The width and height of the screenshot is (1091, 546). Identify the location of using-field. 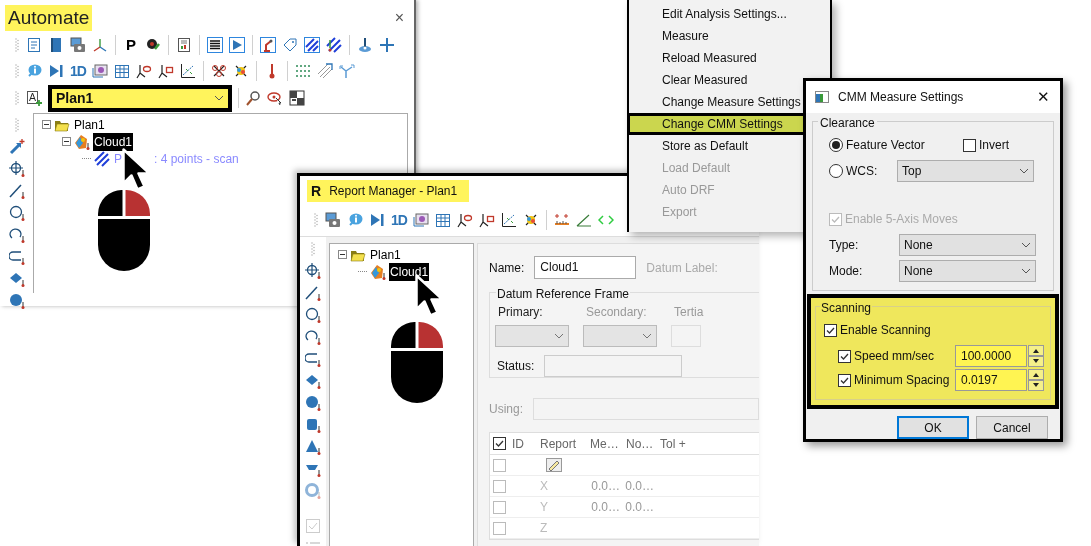
(646, 409).